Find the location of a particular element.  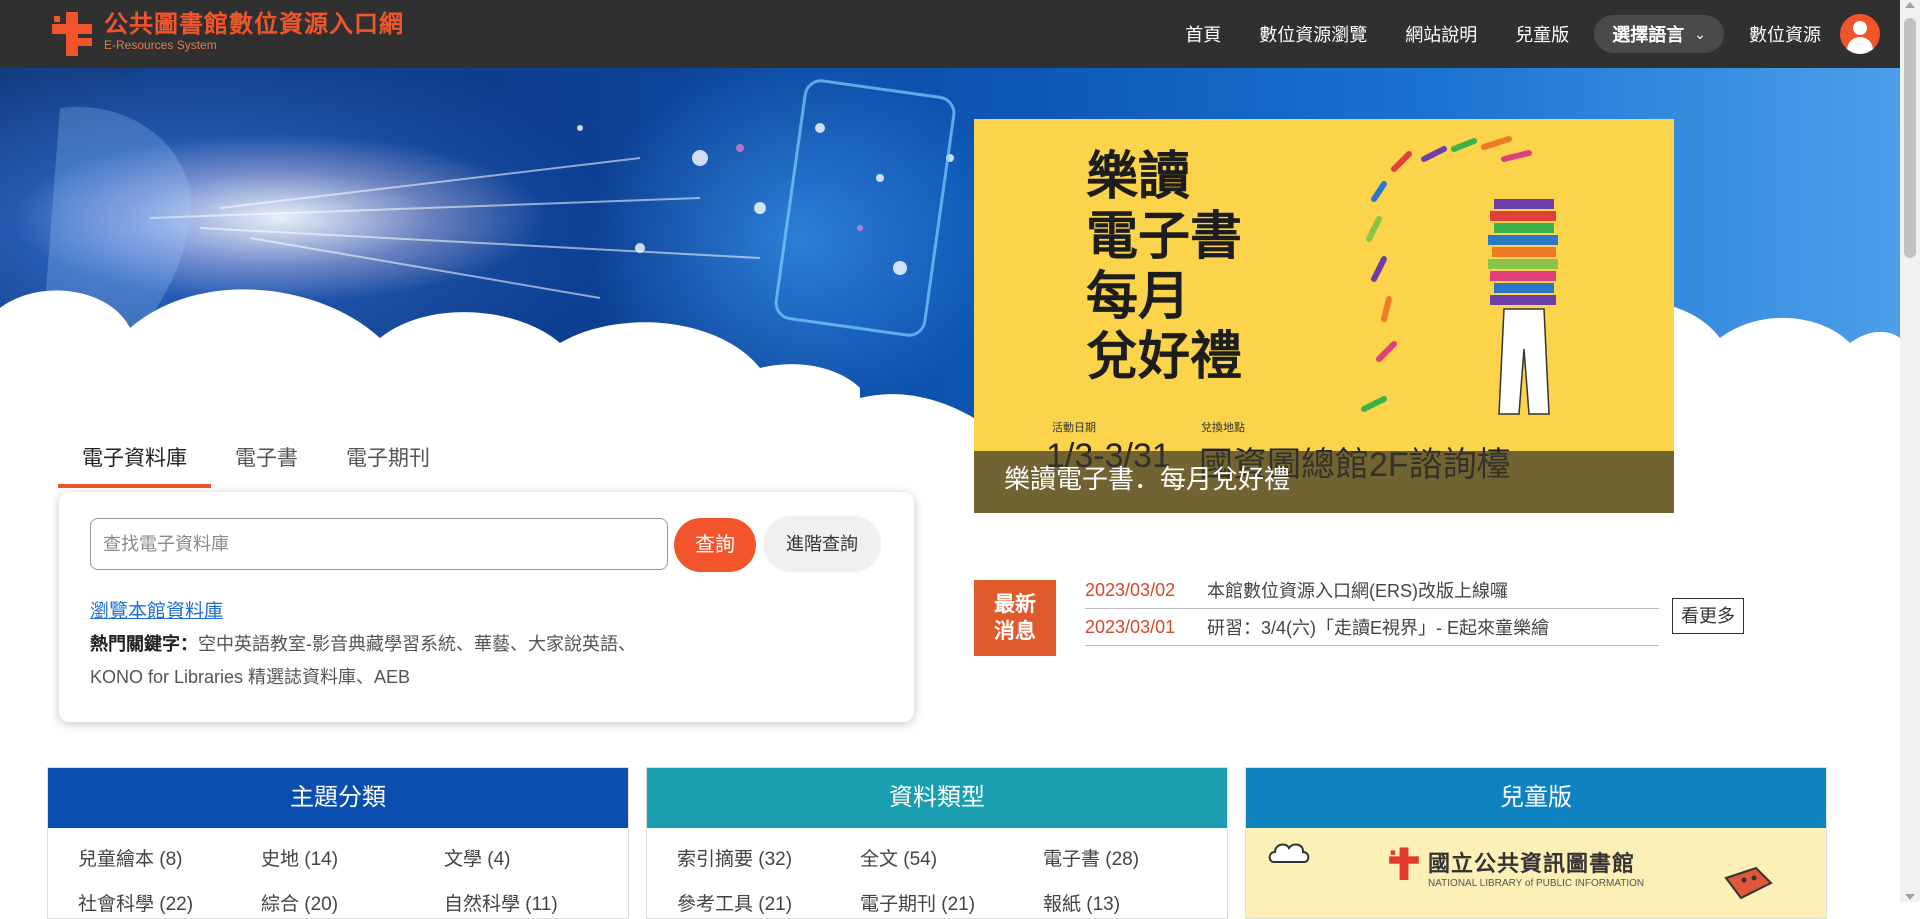

language-label: 選擇語言 is located at coordinates (1648, 35).